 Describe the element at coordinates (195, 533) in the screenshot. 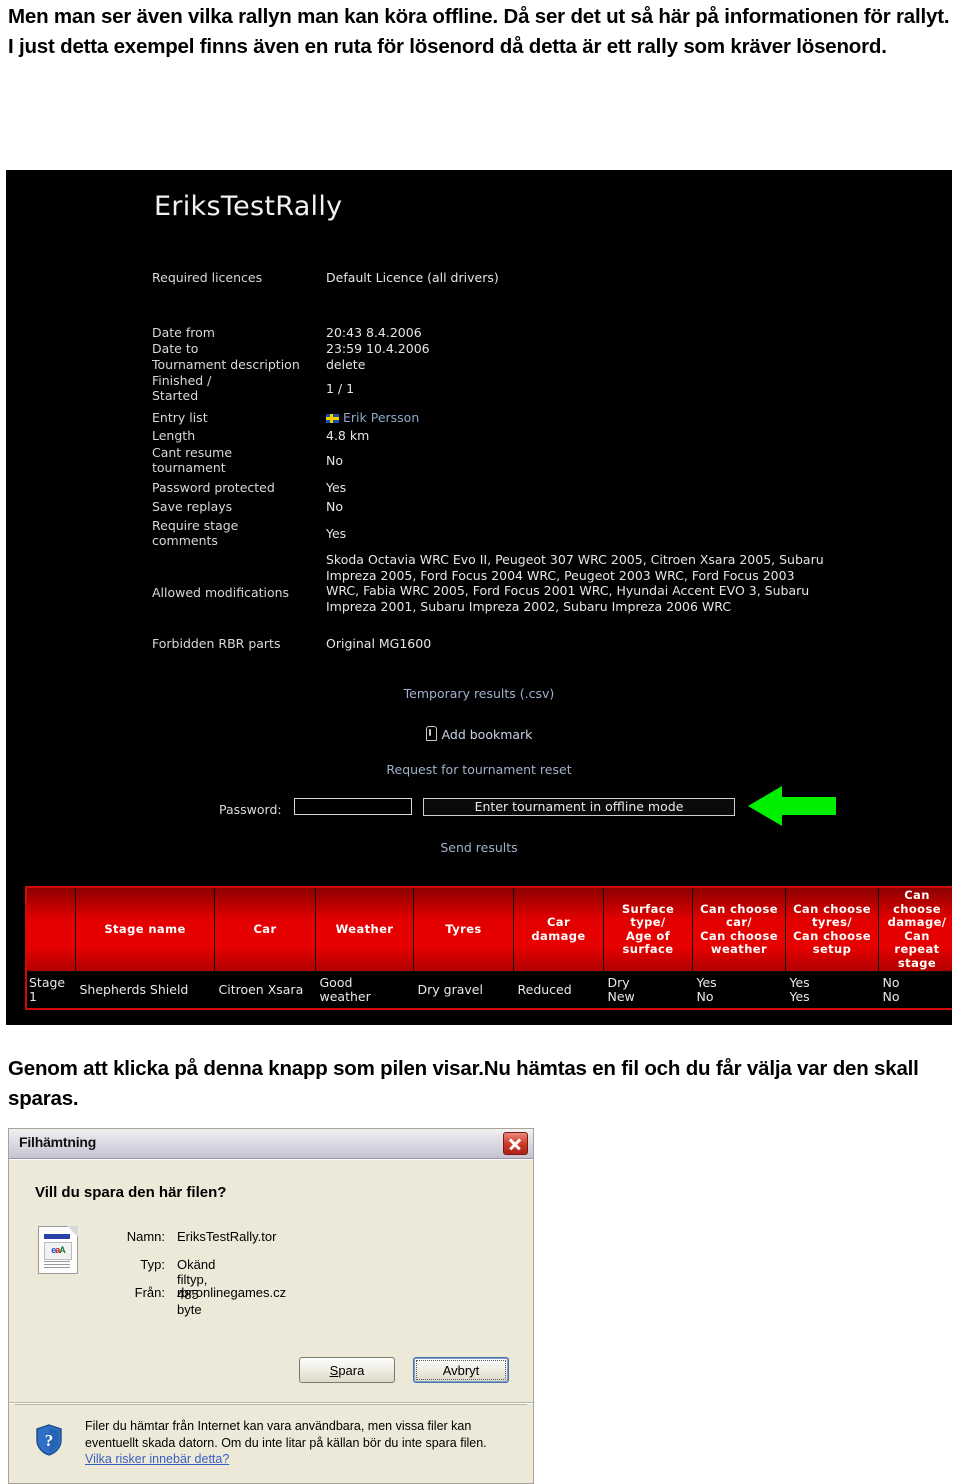

I see `detail-label-require-stage-comments: Require stage comments` at that location.